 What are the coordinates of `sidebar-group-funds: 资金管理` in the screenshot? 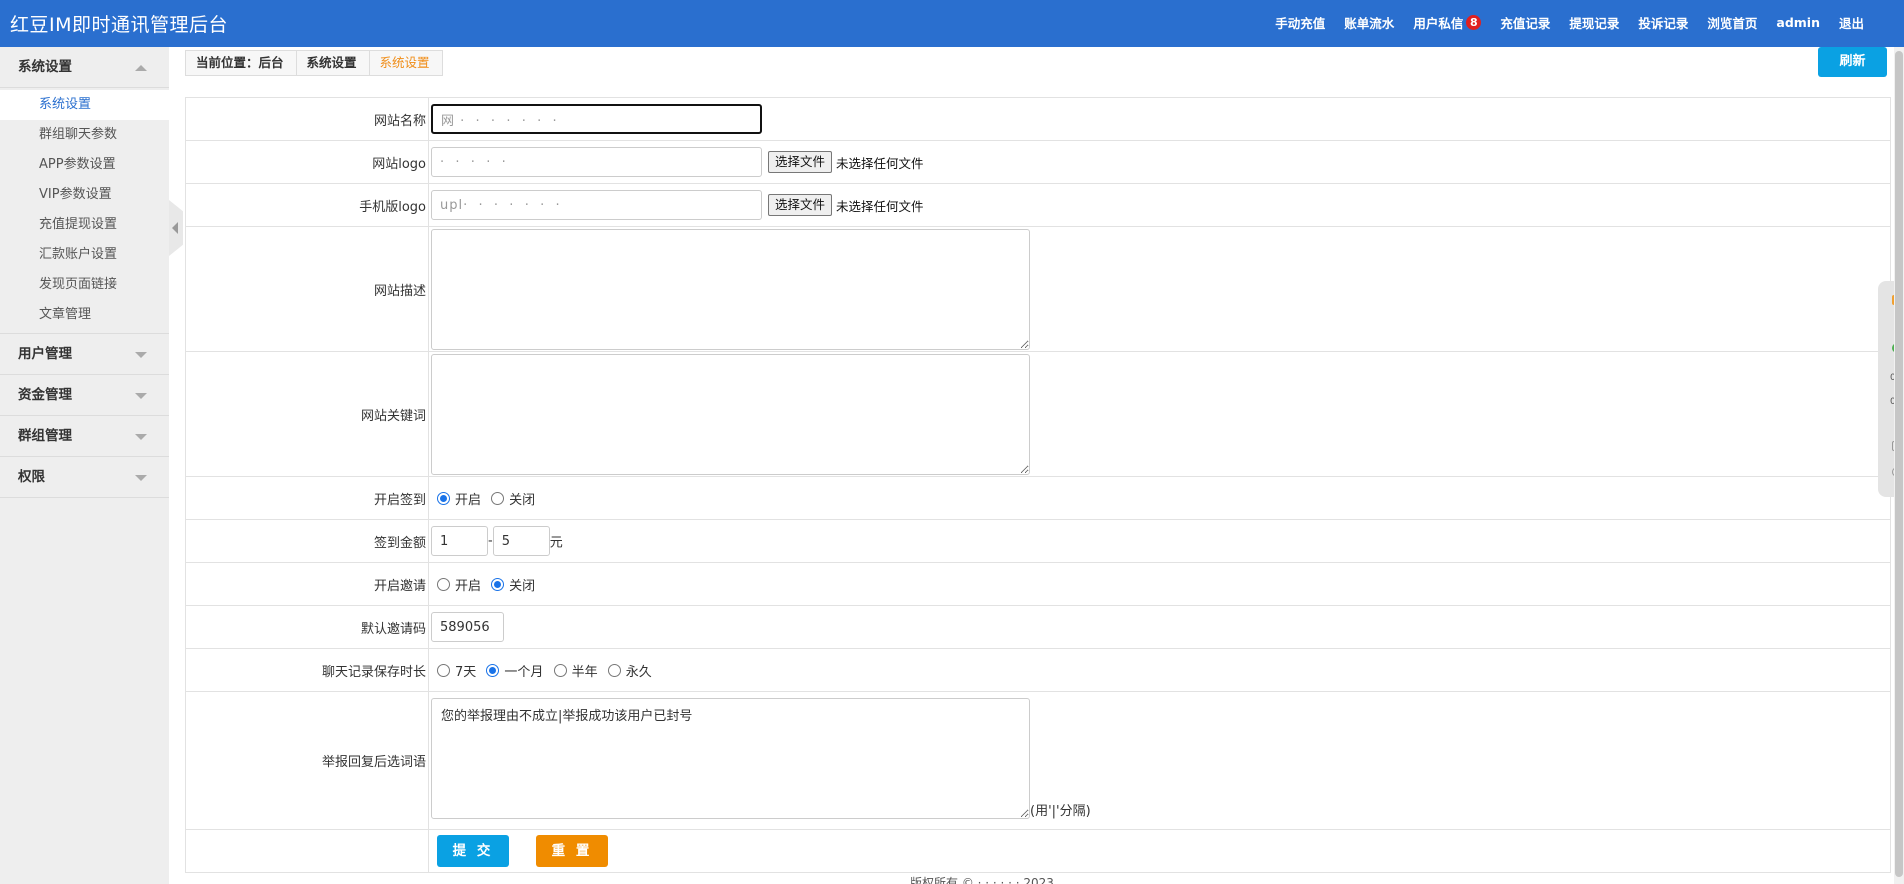 It's located at (84, 395).